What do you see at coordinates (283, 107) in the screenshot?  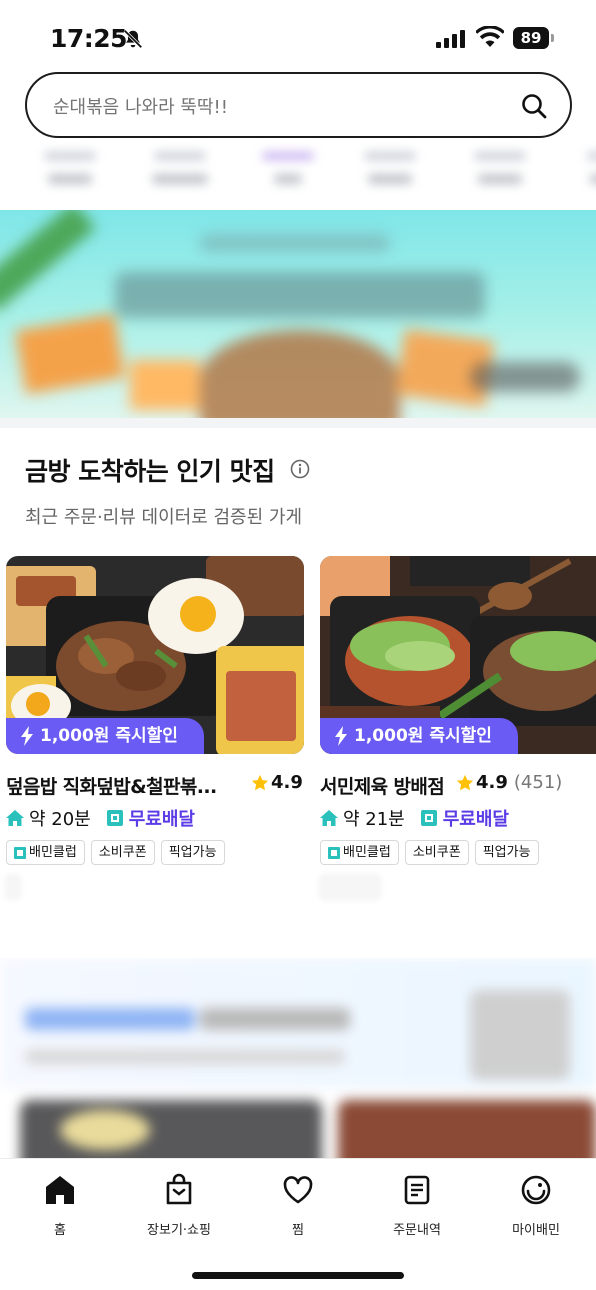 I see `search-input` at bounding box center [283, 107].